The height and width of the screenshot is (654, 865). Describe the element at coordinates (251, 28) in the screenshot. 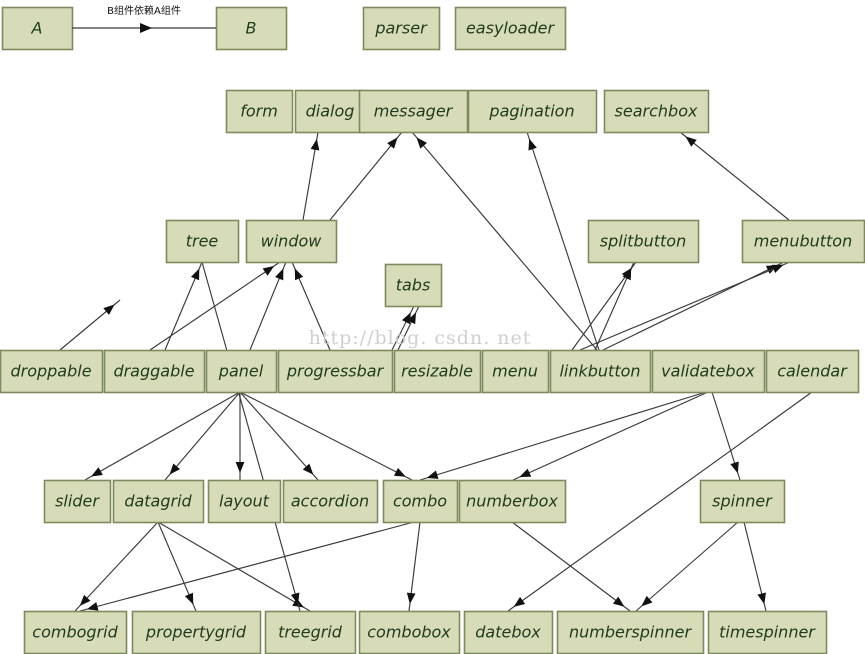

I see `legend-node-b-label: B` at that location.